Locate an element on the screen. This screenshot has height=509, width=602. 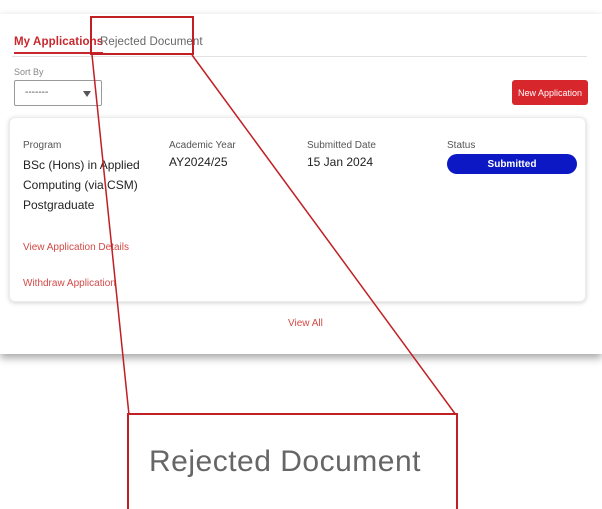
zoom-callout-text: Rejected Document is located at coordinates (285, 461).